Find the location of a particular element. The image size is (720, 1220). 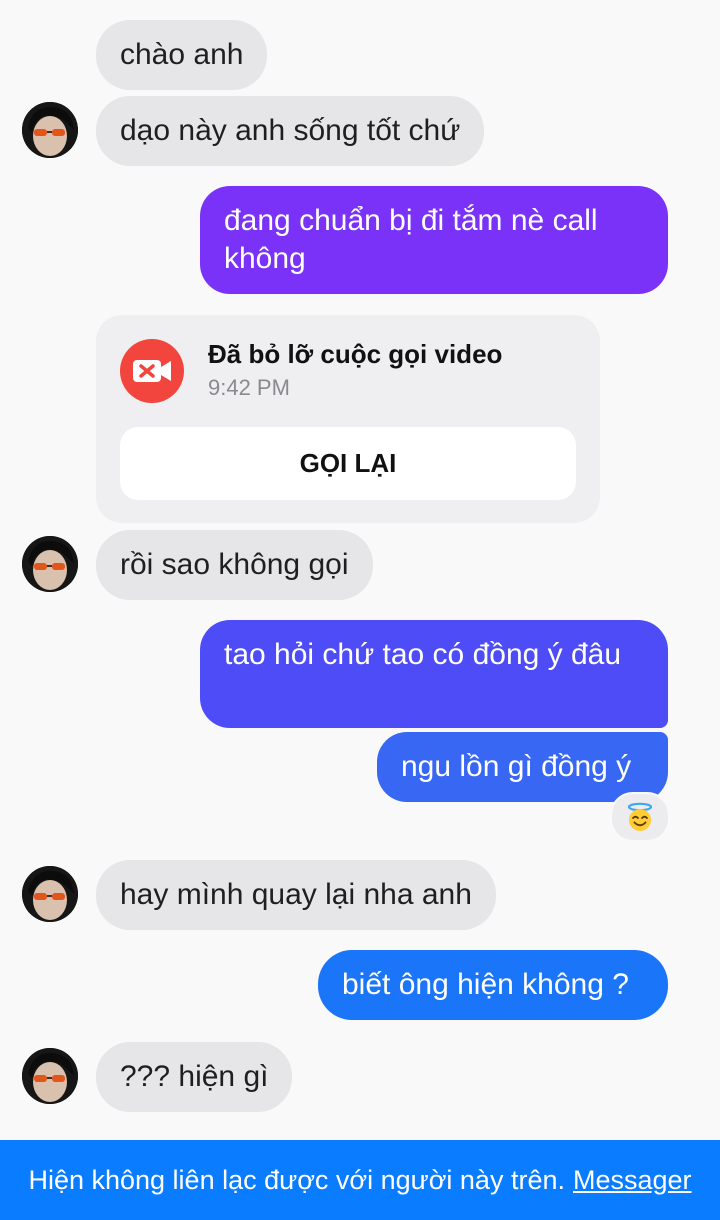

message-text: ??? hiện gì is located at coordinates (194, 1076).